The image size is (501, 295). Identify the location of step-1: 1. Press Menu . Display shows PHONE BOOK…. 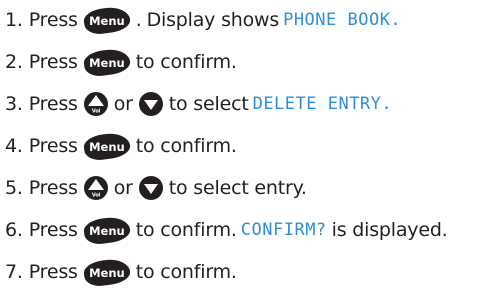
(203, 20).